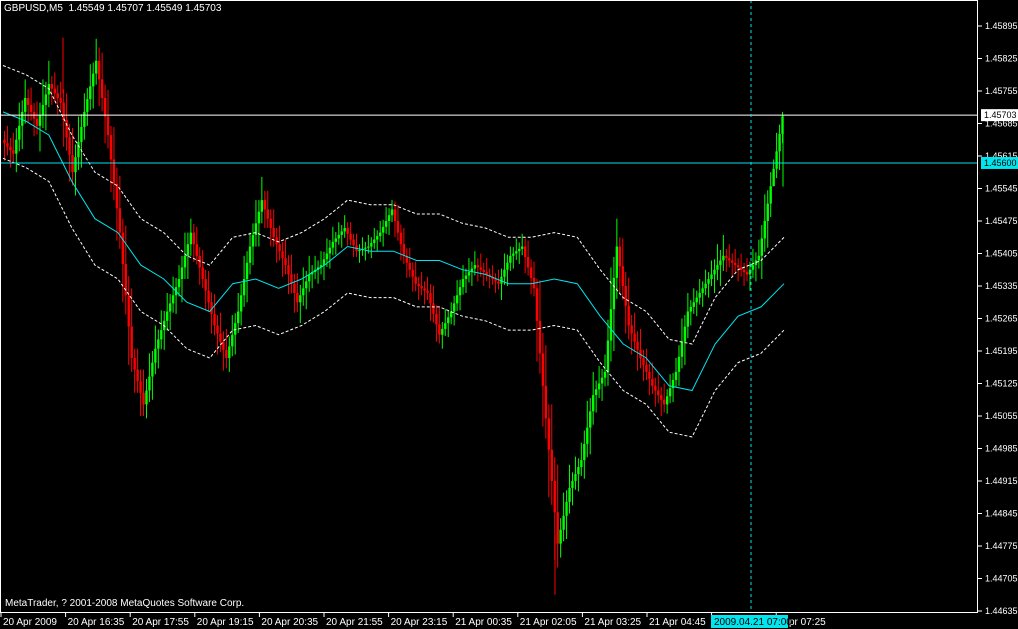  I want to click on crosshair-price-label: 1.45600, so click(999, 162).